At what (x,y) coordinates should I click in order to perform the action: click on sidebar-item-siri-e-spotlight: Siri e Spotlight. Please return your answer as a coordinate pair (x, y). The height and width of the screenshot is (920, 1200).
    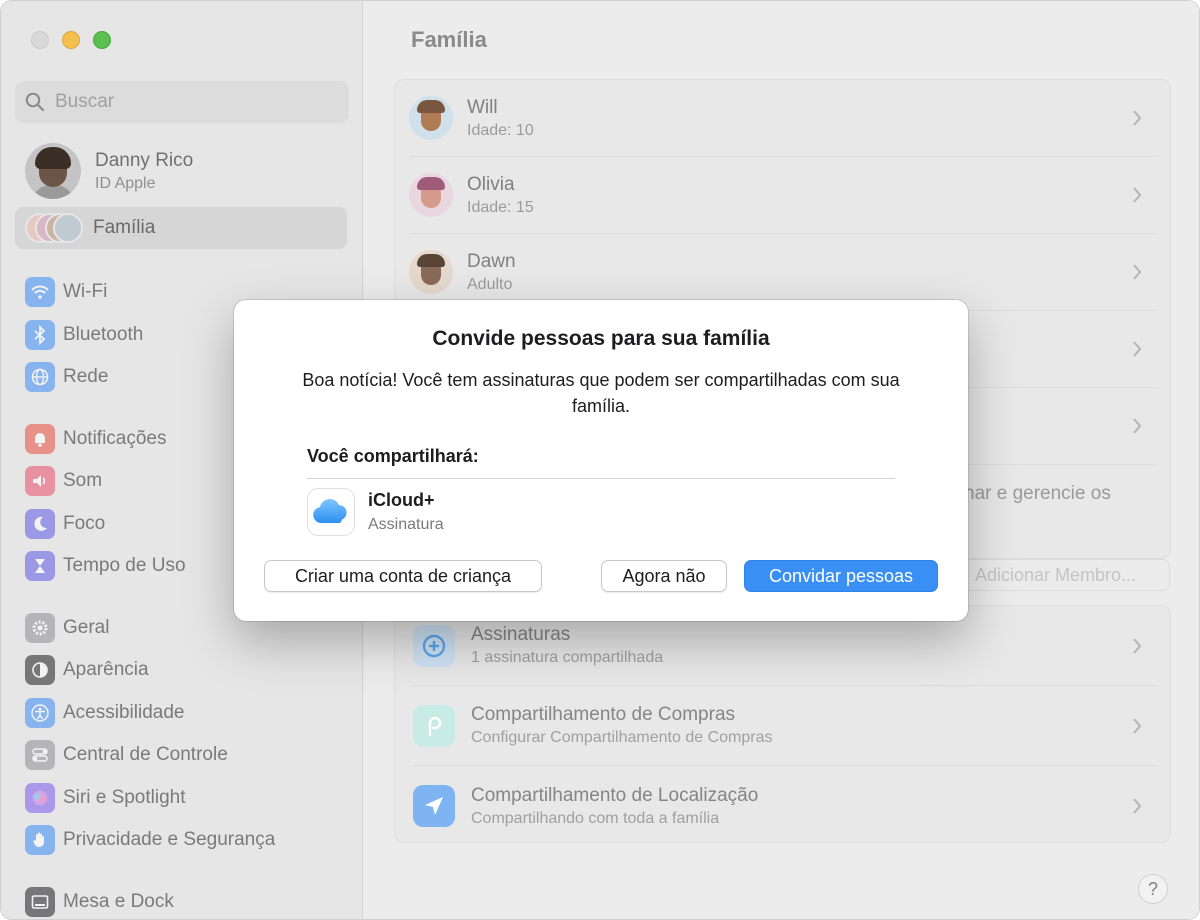
    Looking at the image, I should click on (185, 798).